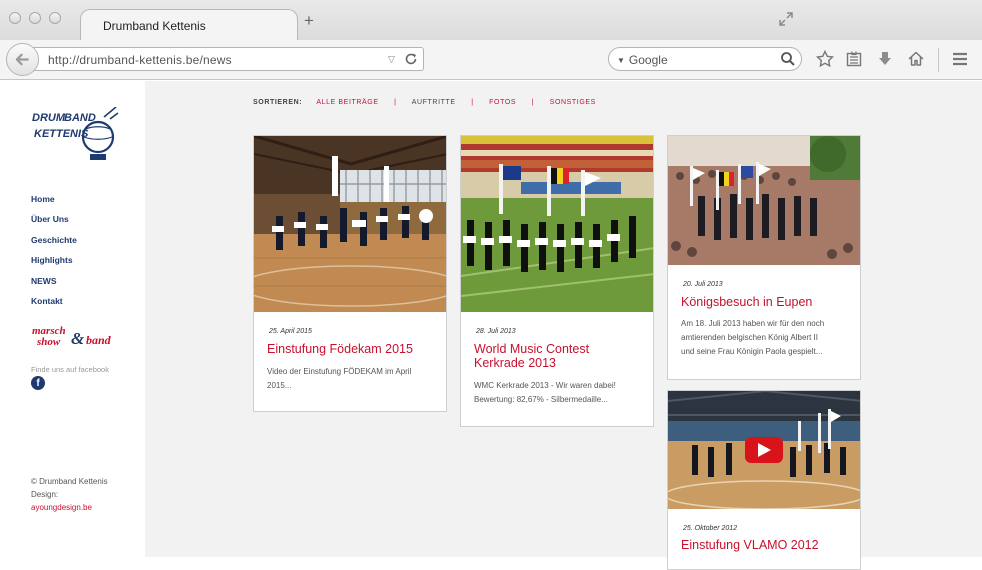 The image size is (982, 570). What do you see at coordinates (140, 60) in the screenshot?
I see `url-input: http://drumband-kettenis.be/news` at bounding box center [140, 60].